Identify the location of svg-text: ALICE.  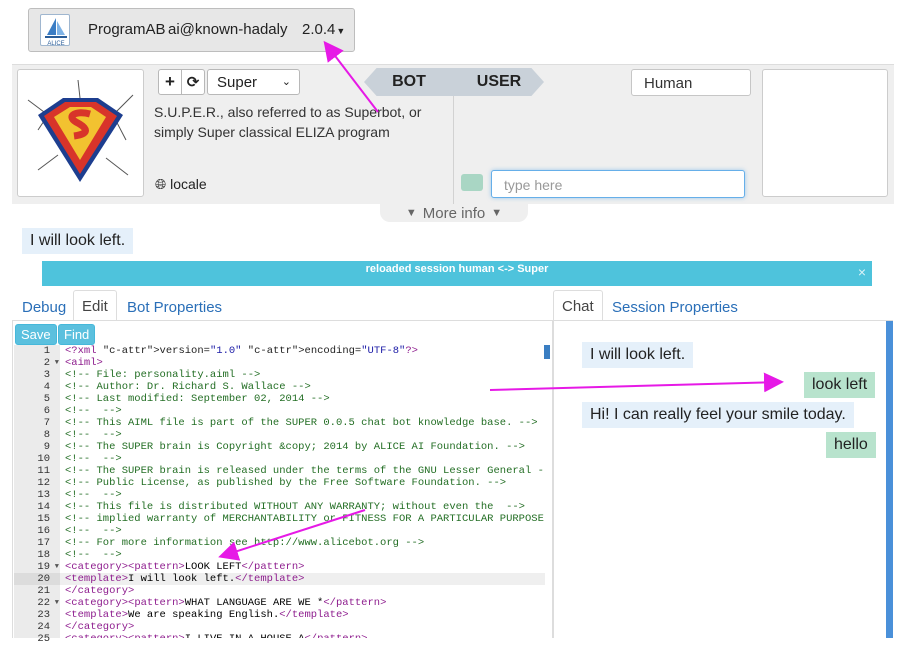
(55, 43).